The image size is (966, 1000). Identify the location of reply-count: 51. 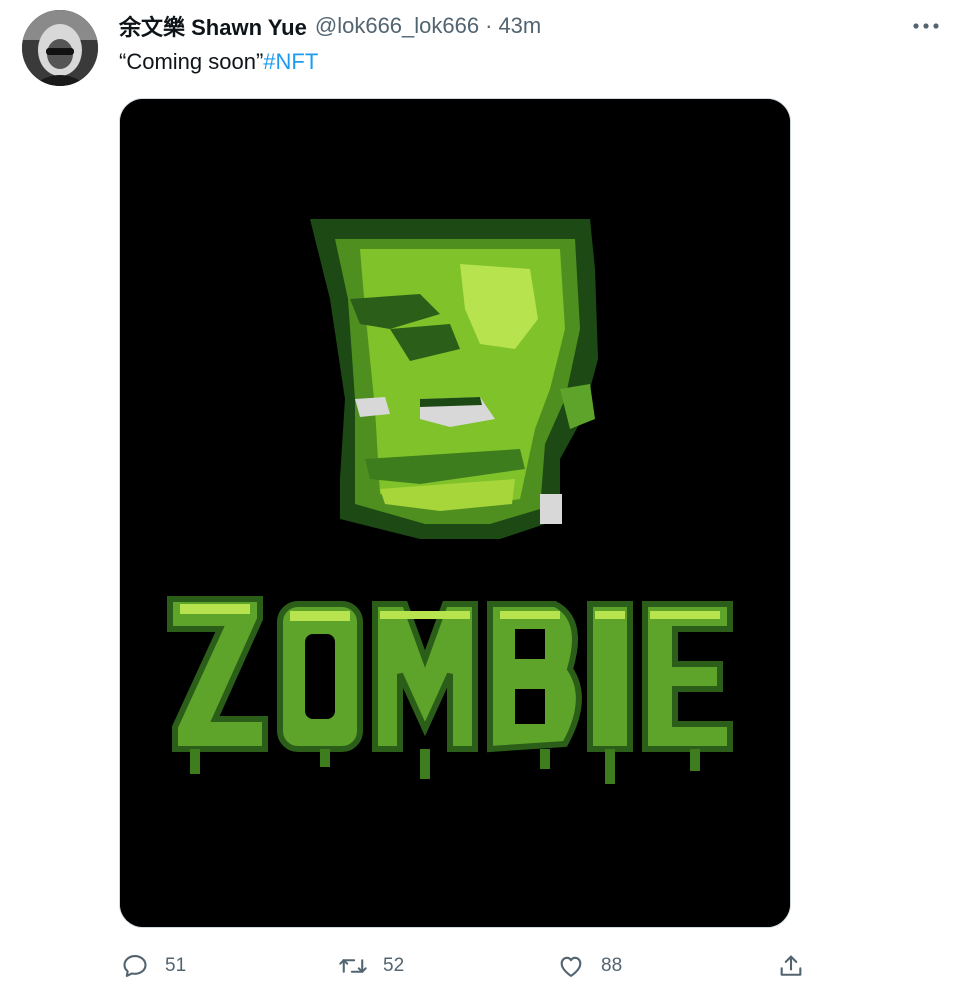
(176, 965).